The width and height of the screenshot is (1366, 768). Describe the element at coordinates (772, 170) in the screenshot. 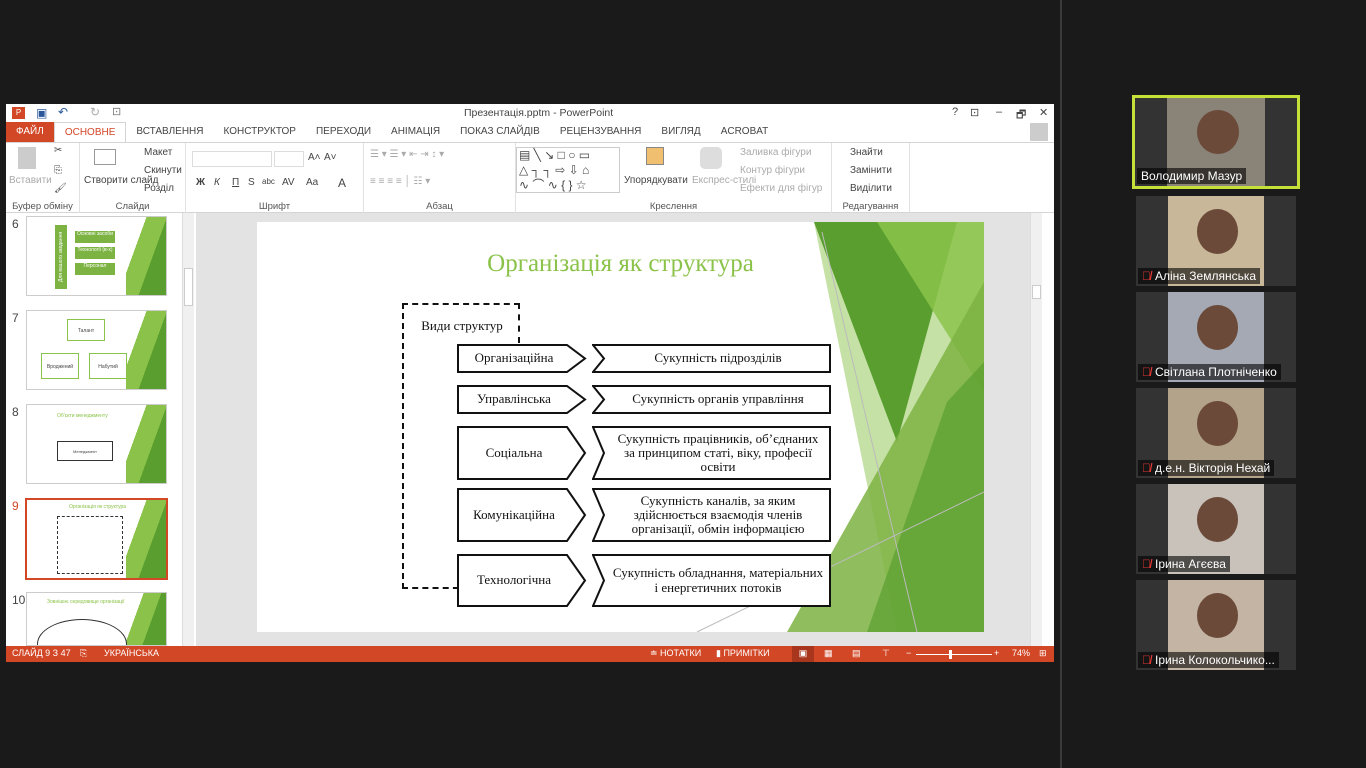

I see `shape-outline-button: Контур фігури` at that location.